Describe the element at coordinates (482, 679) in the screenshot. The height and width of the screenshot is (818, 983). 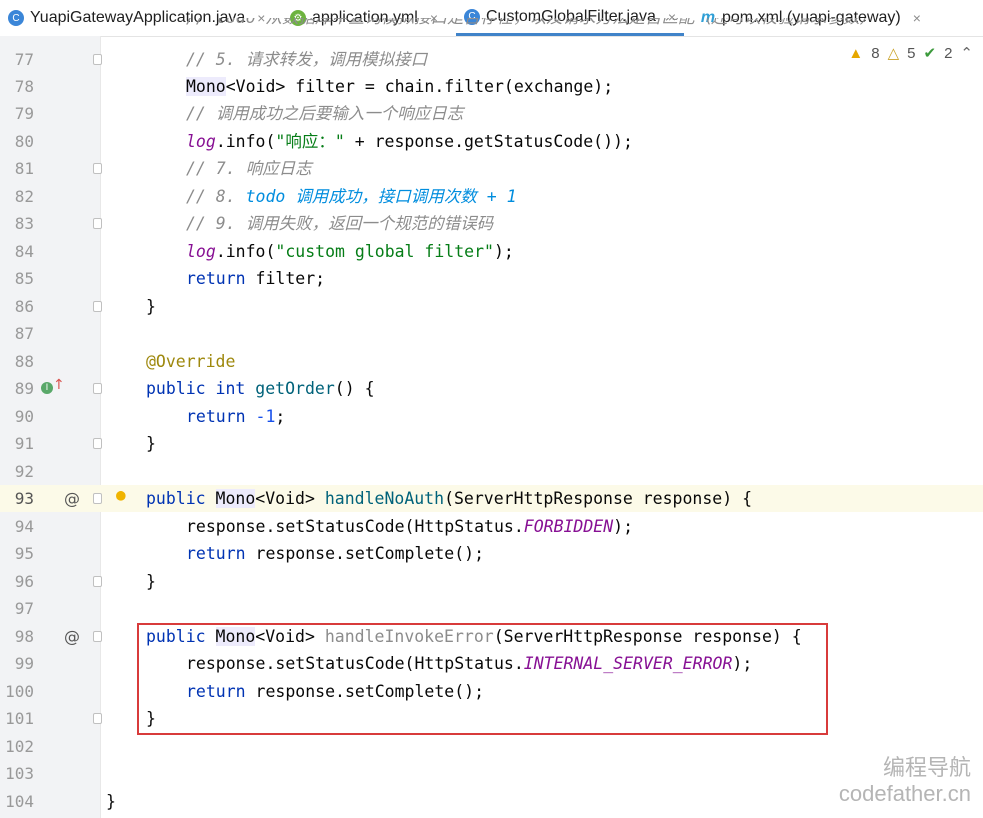
I see `highlight-box` at that location.